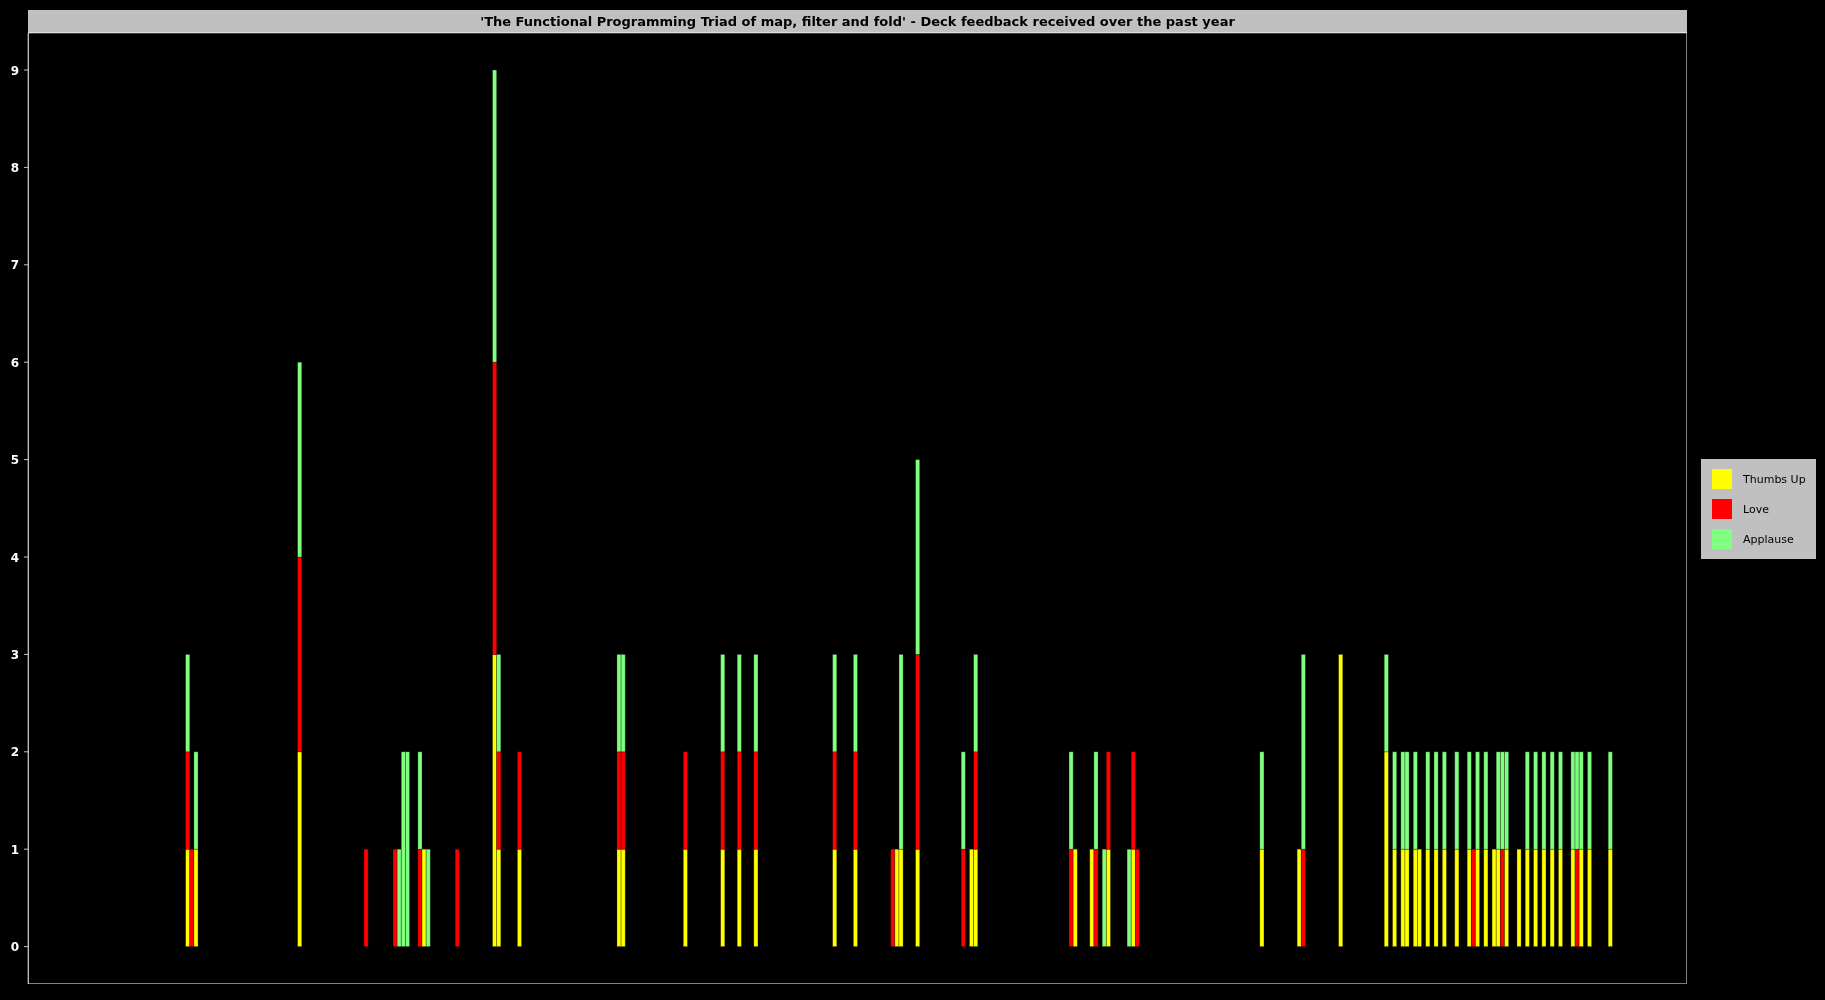  I want to click on y-tick-label: 1, so click(14, 849).